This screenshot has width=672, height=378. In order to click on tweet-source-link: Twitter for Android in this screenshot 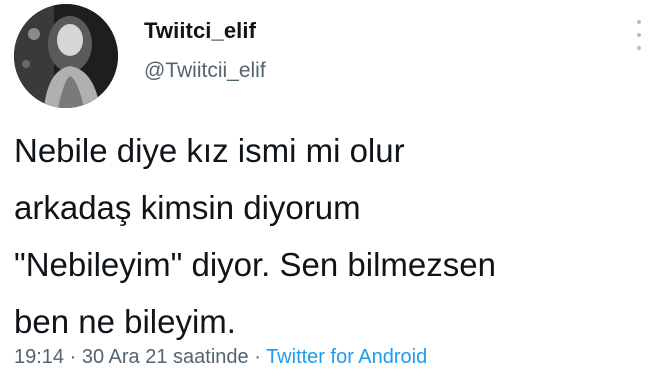, I will do `click(346, 357)`.